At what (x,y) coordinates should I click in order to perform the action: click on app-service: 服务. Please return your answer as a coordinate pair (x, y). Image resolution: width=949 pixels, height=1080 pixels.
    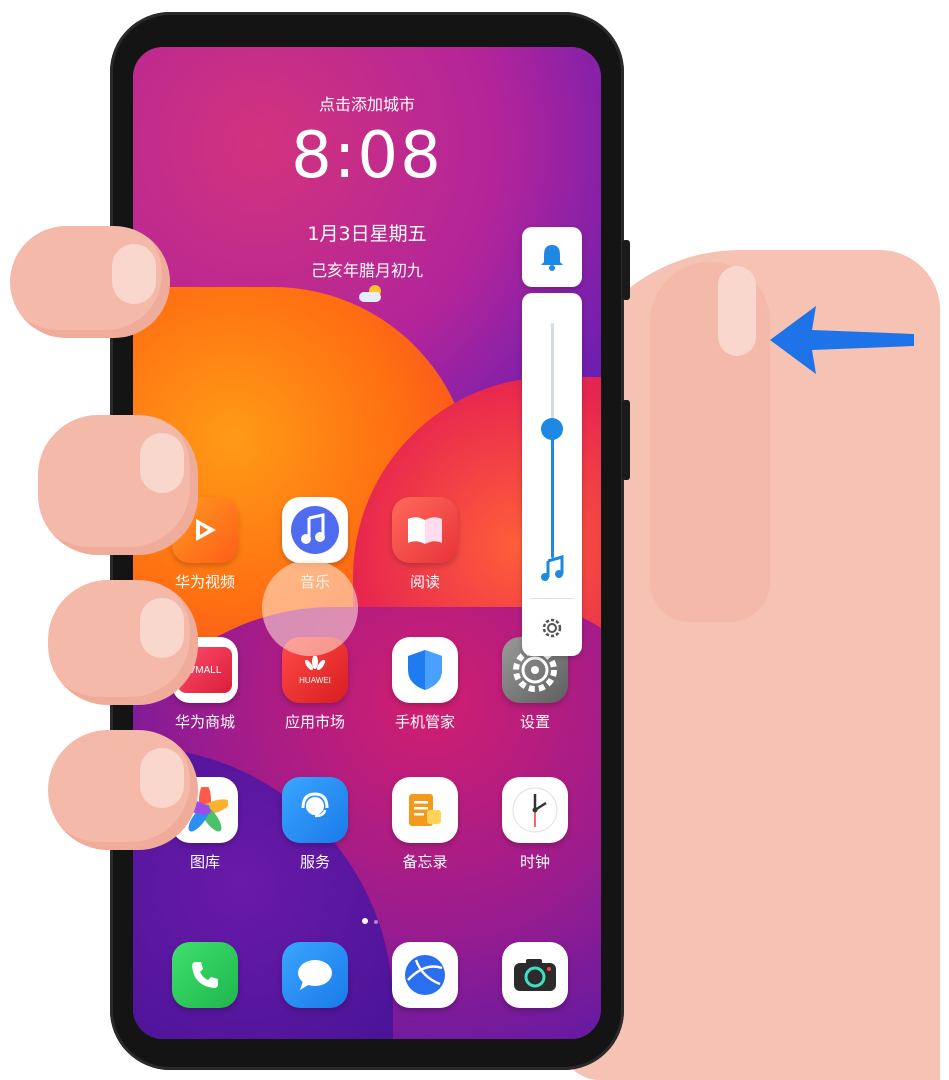
    Looking at the image, I should click on (315, 824).